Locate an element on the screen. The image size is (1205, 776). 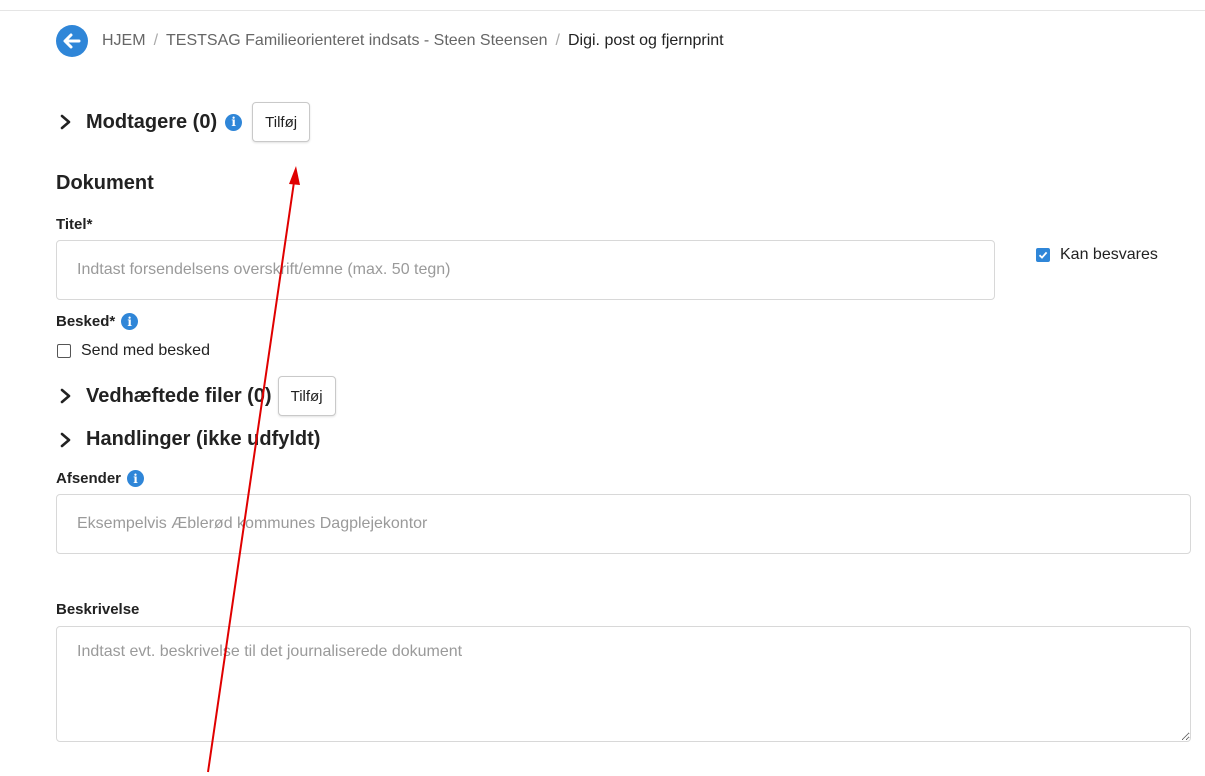
sender-label: Afsender is located at coordinates (89, 478).